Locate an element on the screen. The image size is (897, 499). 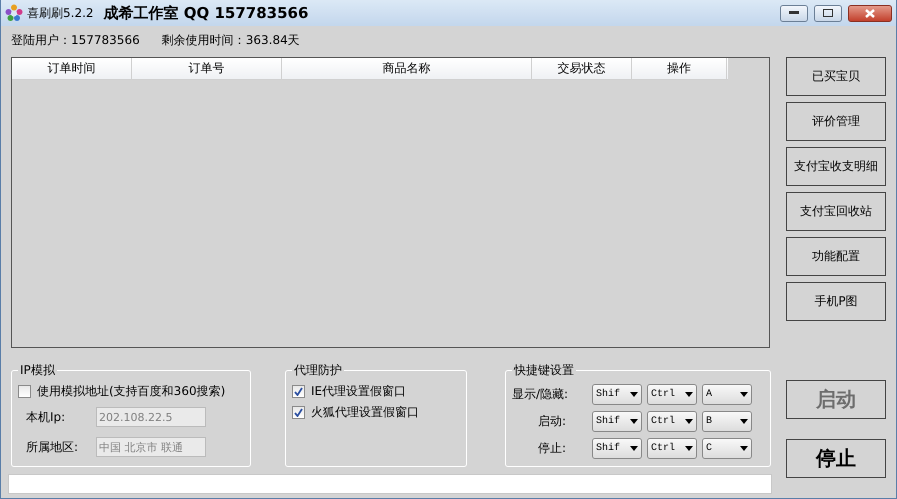
side-button: 已买宝贝 is located at coordinates (836, 76).